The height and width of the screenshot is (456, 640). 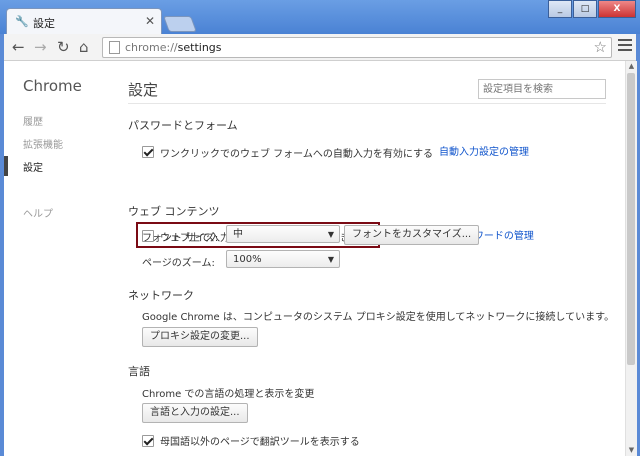 I want to click on page-zoom-select: 100% ▼, so click(x=283, y=259).